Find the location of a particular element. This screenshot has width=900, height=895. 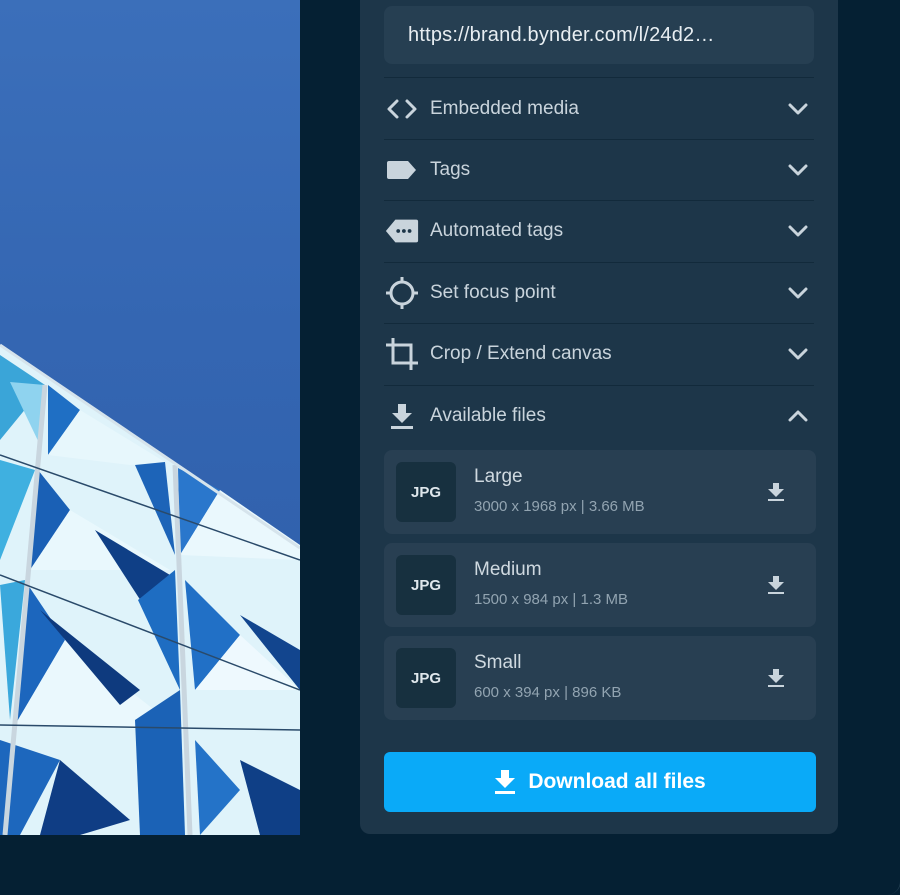

code-icon is located at coordinates (402, 109).